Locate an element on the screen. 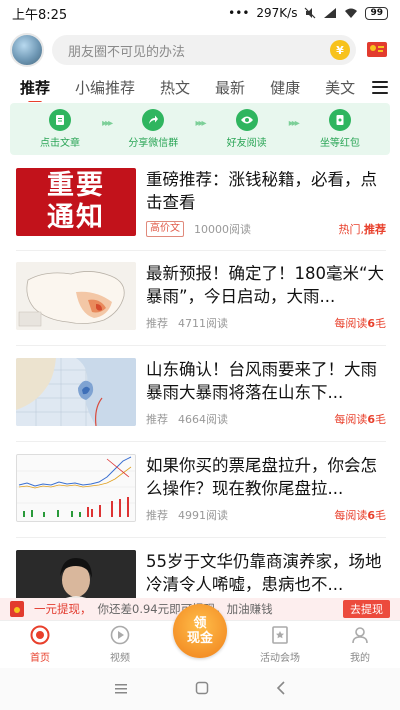  tab-latest: 最新 is located at coordinates (230, 87).